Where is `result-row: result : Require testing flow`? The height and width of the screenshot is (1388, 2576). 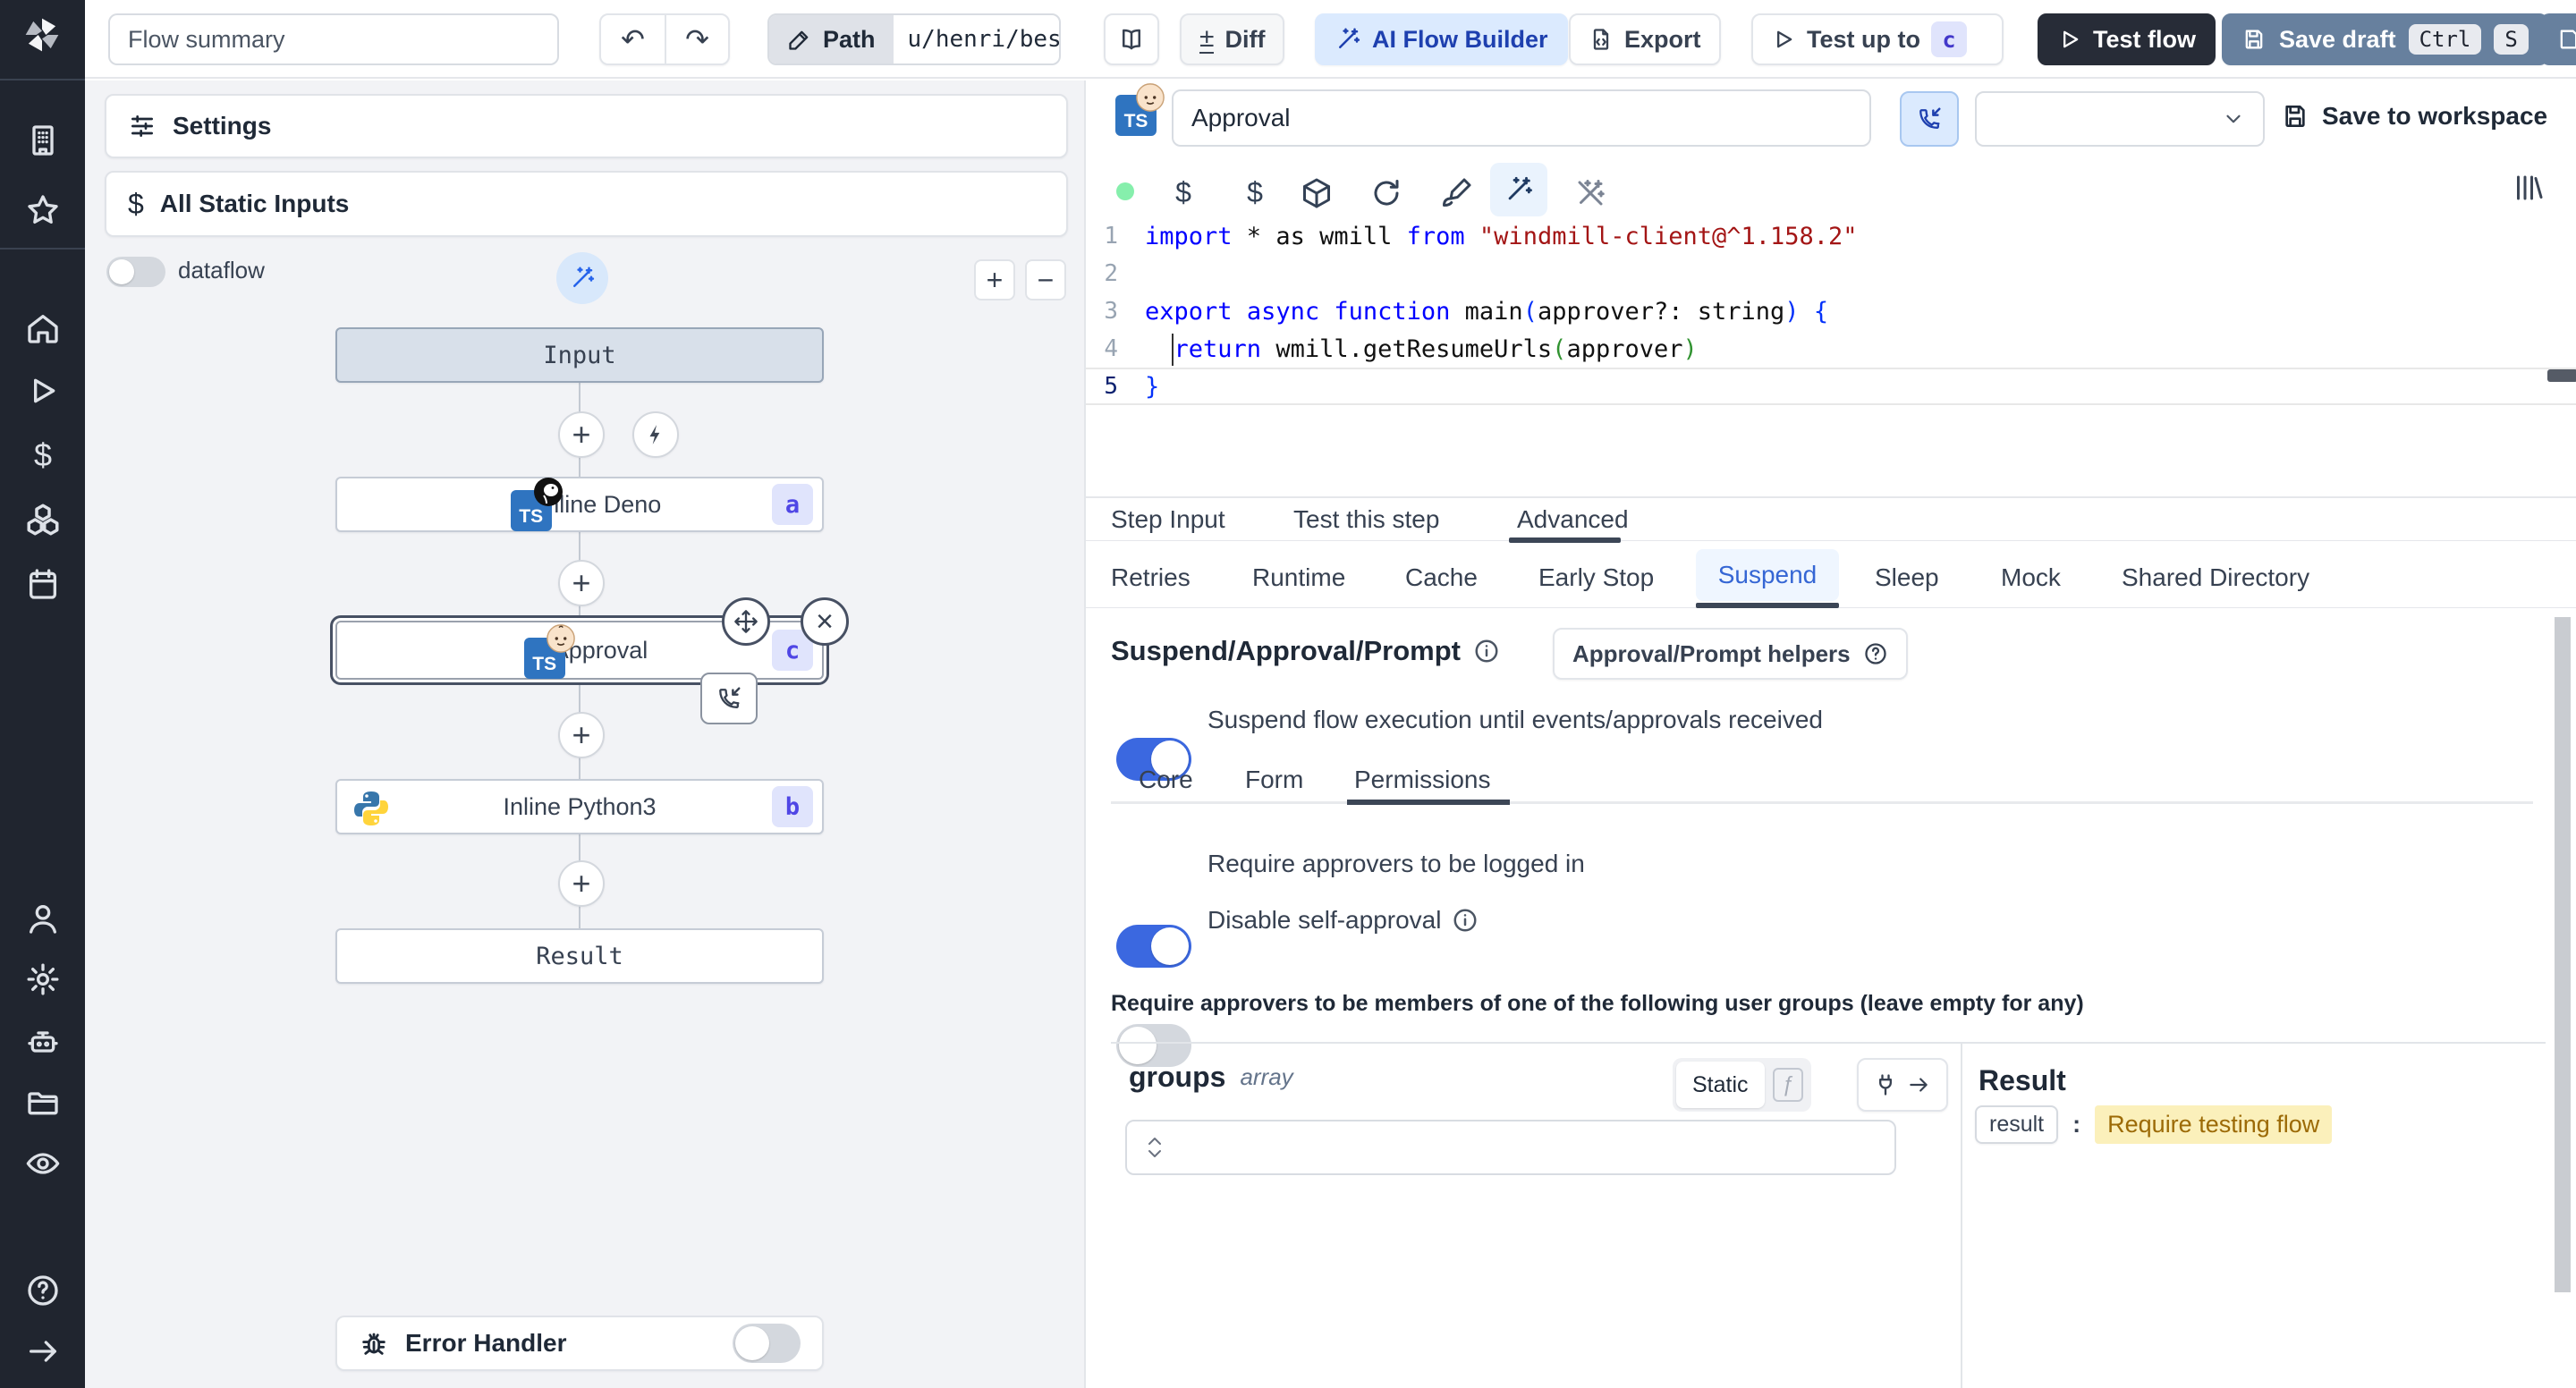 result-row: result : Require testing flow is located at coordinates (2154, 1124).